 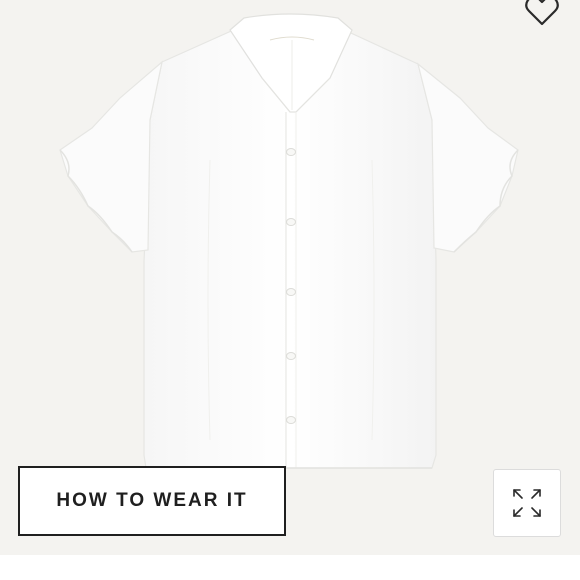 I want to click on expand-button, so click(x=527, y=503).